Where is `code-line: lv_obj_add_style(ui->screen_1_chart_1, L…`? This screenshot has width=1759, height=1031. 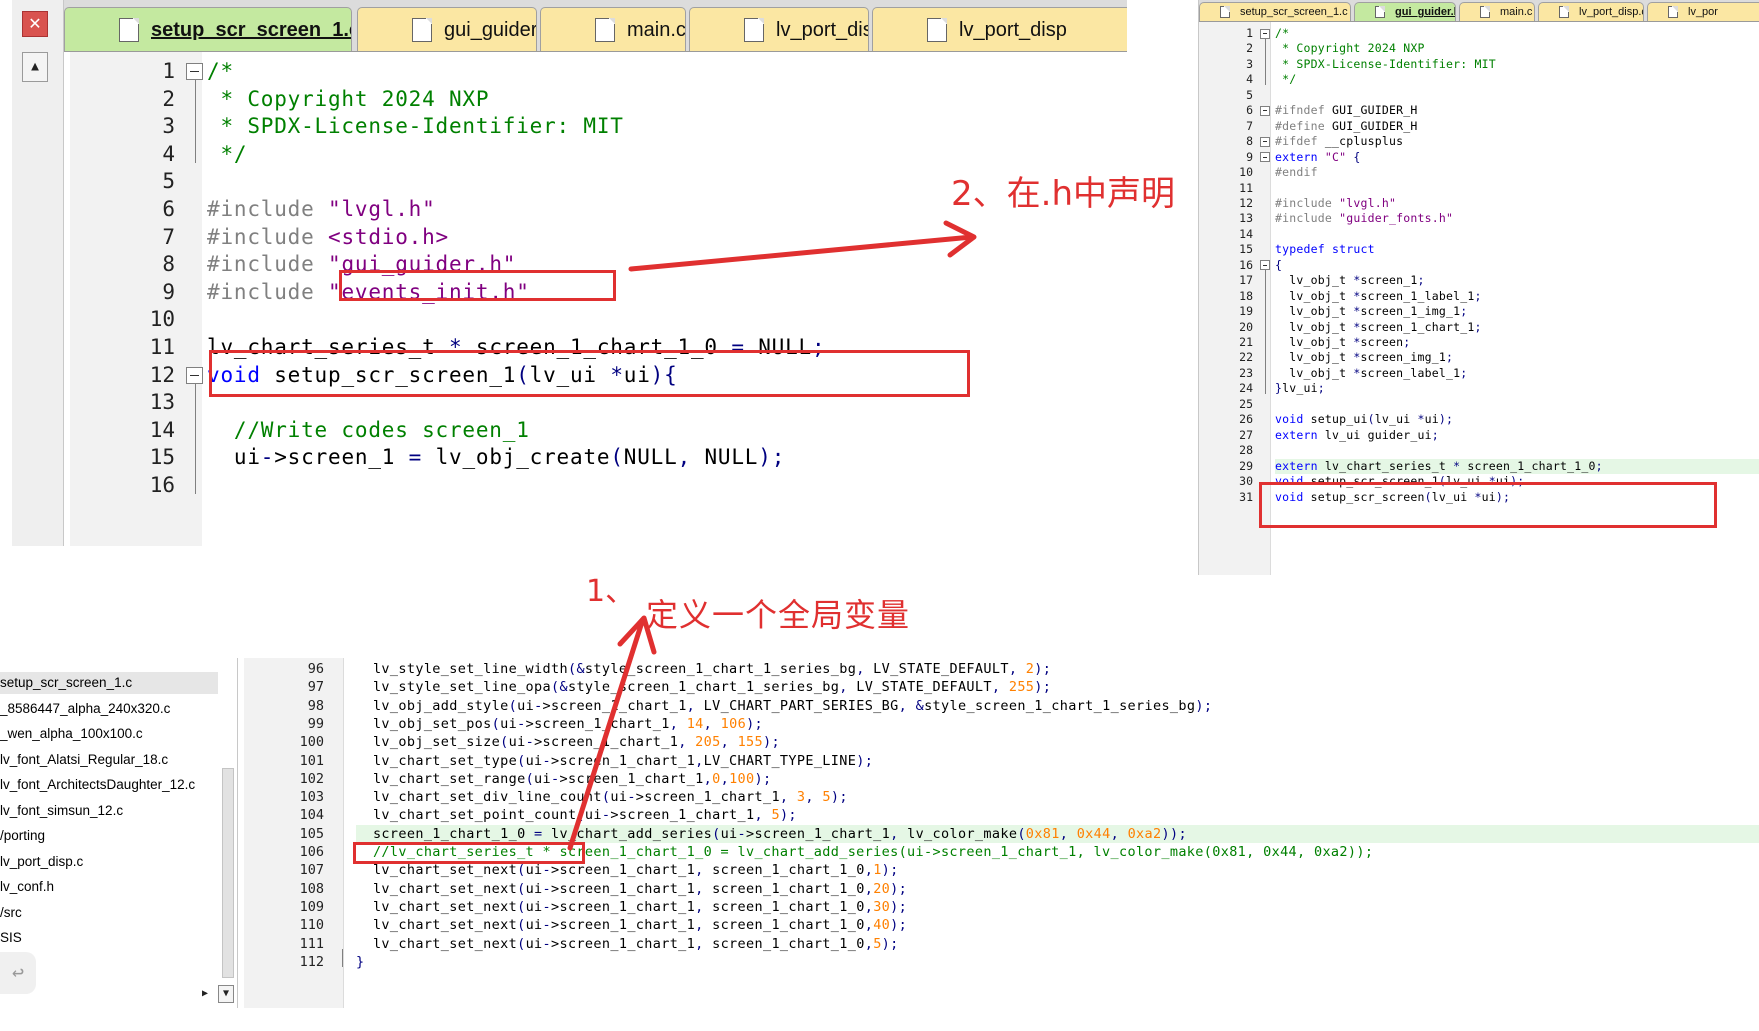 code-line: lv_obj_add_style(ui->screen_1_chart_1, L… is located at coordinates (784, 706).